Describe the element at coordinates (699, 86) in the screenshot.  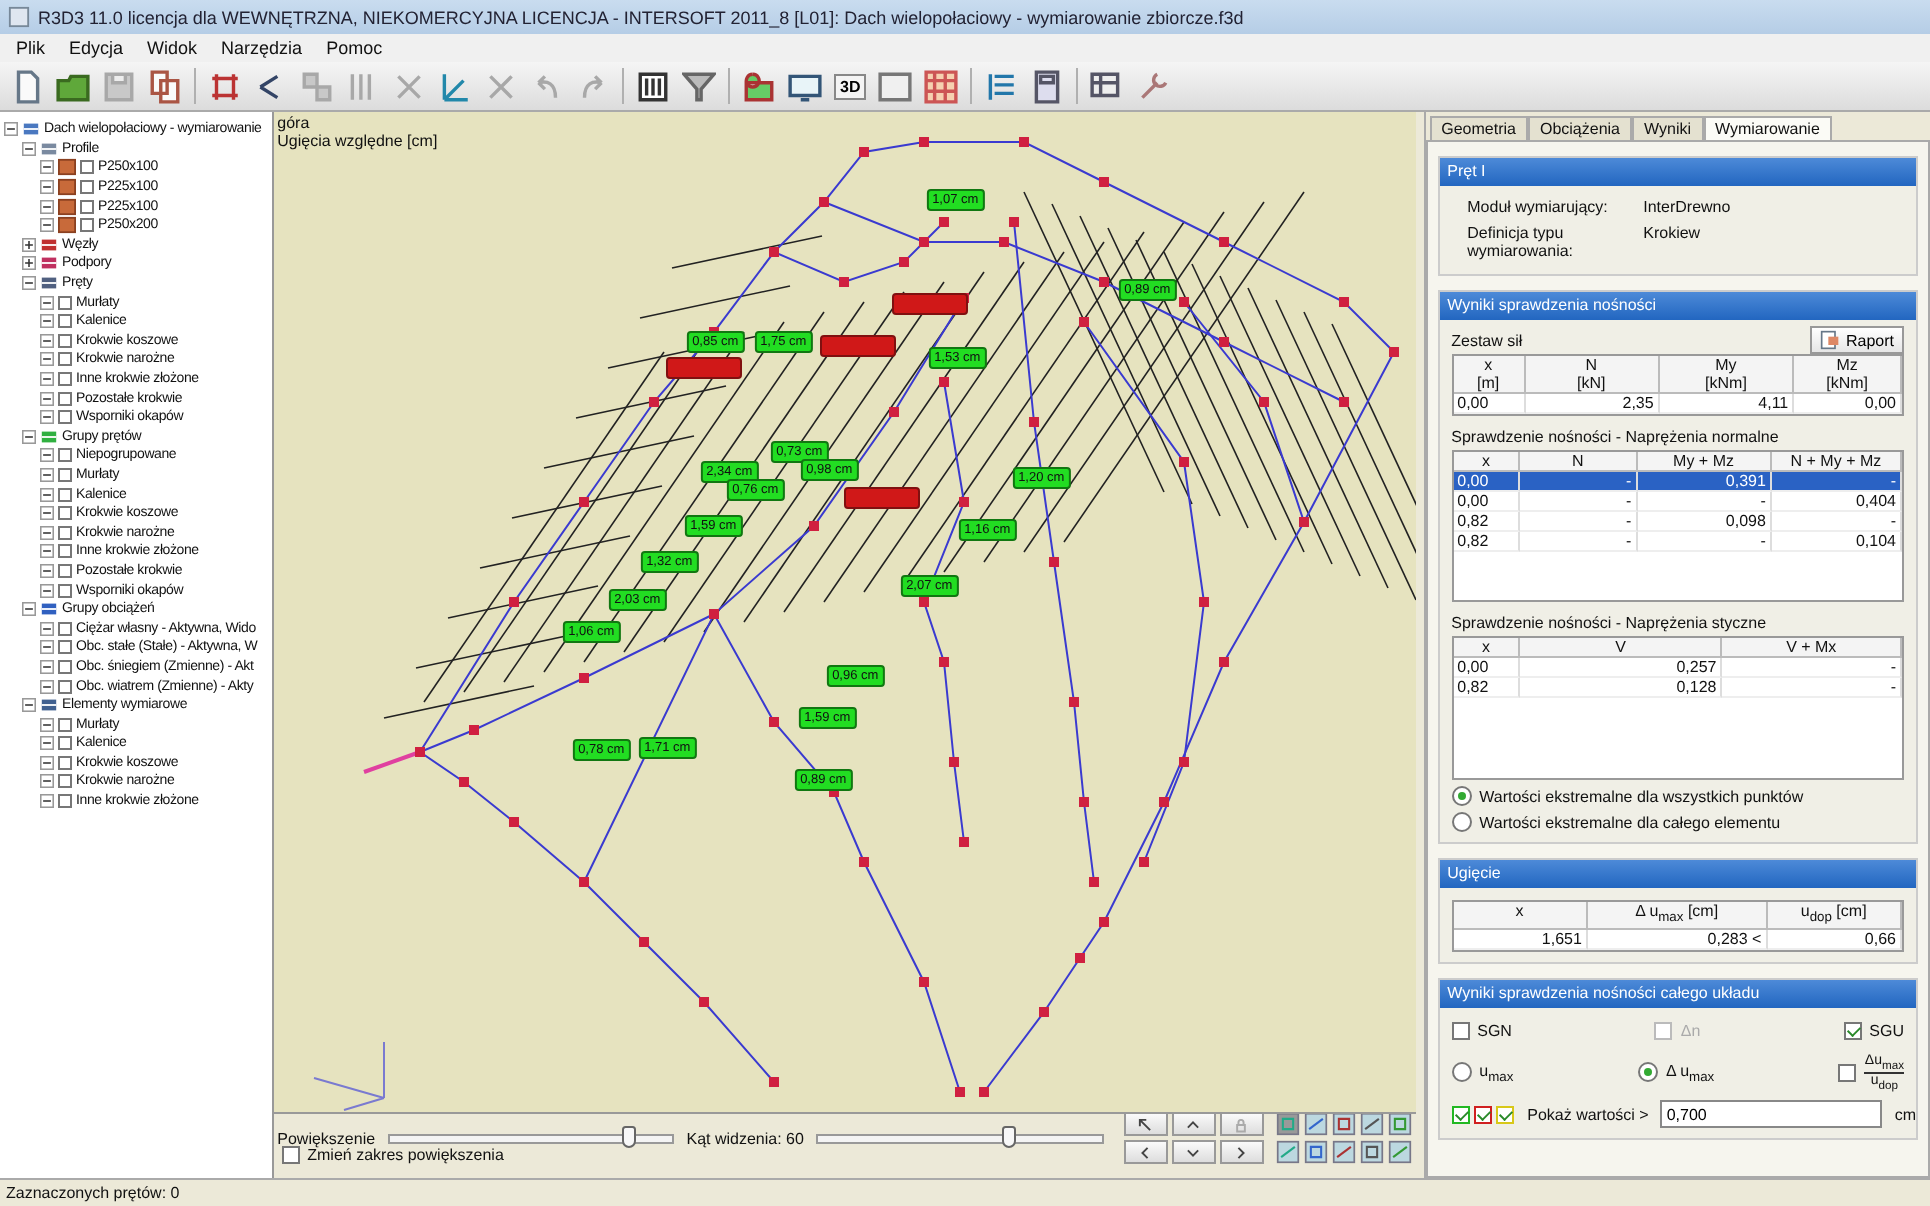
I see `funnel-icon` at that location.